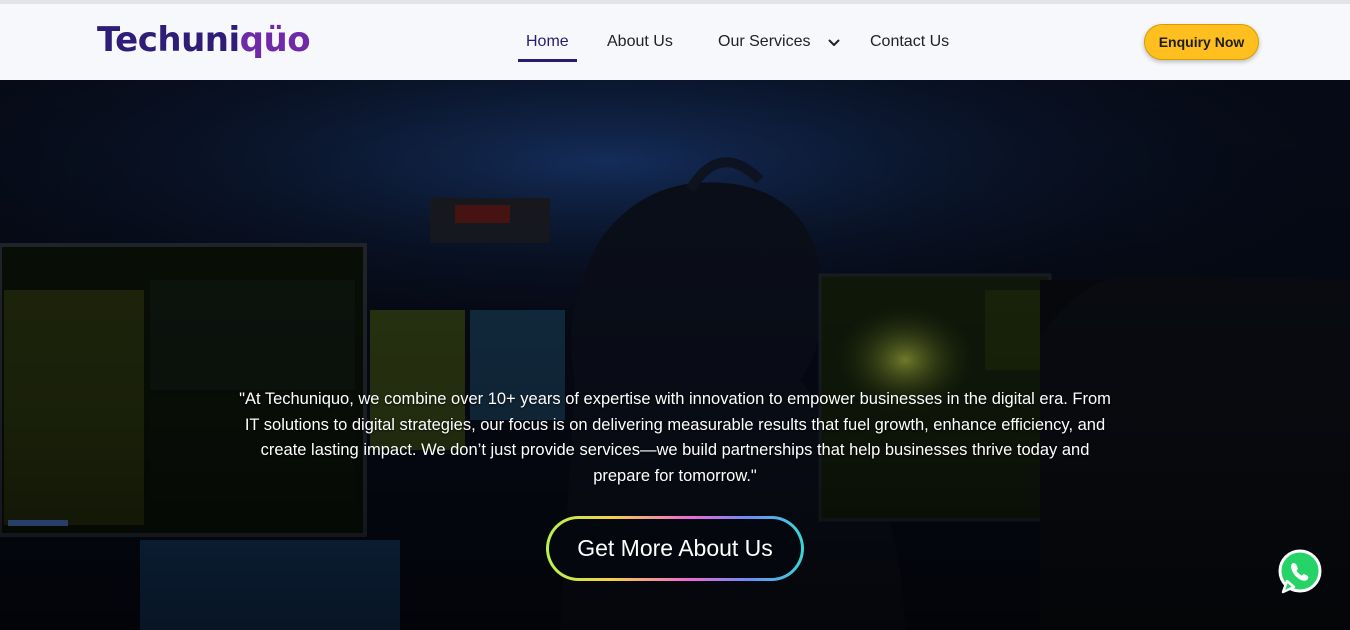 This screenshot has width=1350, height=630. I want to click on get-more-about-us-button: Get More About Us, so click(675, 548).